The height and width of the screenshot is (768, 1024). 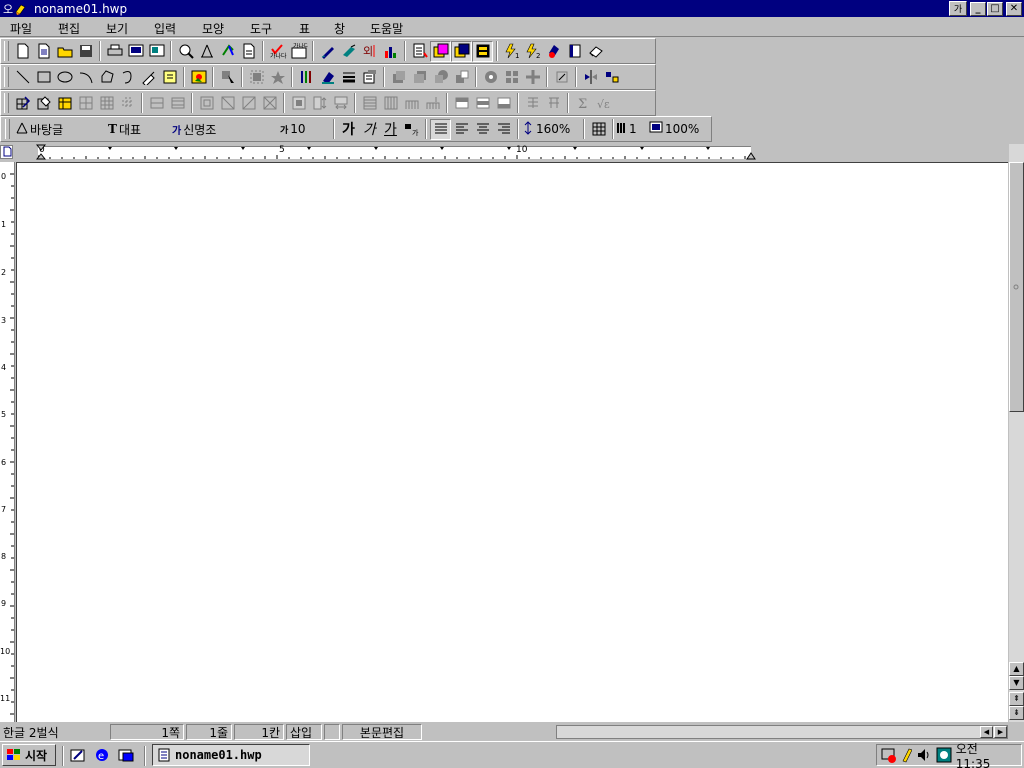 What do you see at coordinates (889, 755) in the screenshot?
I see `network-tray-icon` at bounding box center [889, 755].